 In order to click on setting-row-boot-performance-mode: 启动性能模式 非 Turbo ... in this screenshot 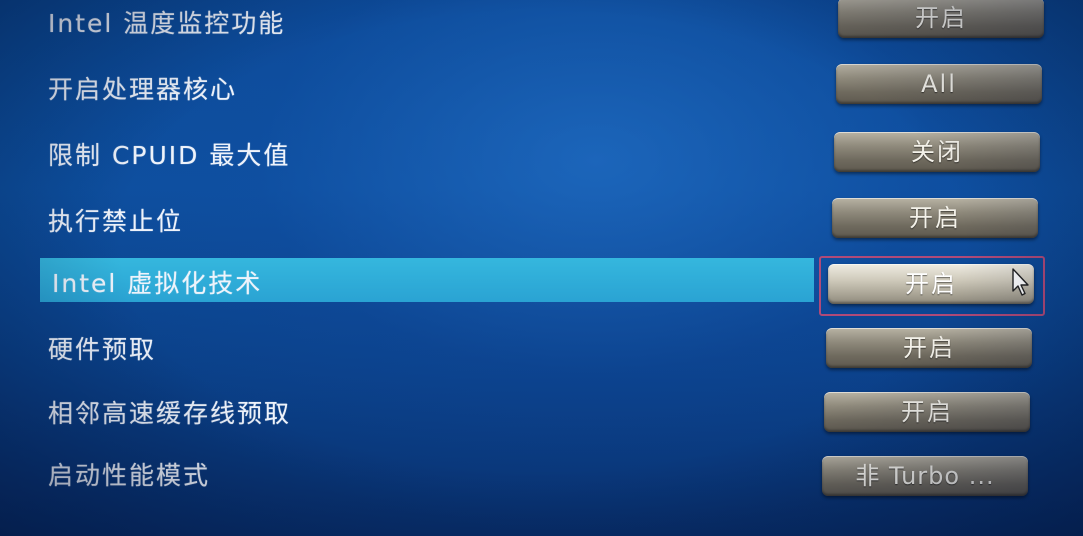, I will do `click(541, 478)`.